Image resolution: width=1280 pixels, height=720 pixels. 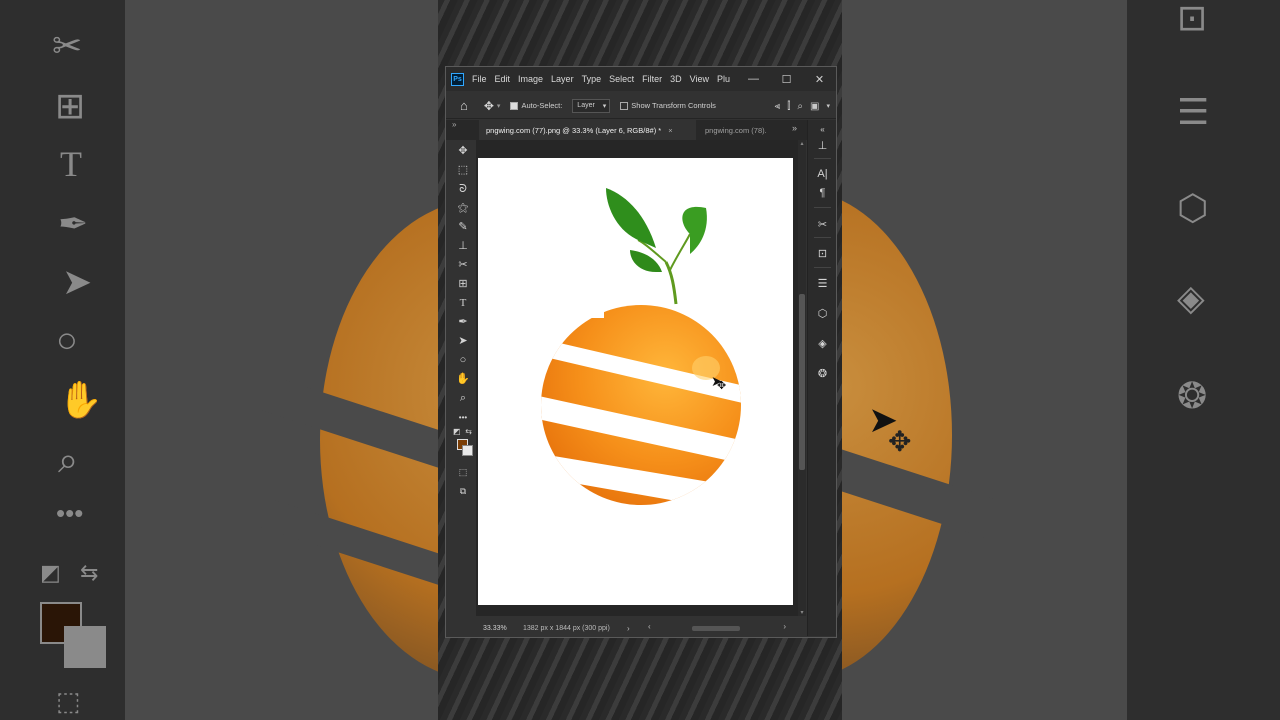 I want to click on show-transform-controls-checkbox, so click(x=624, y=105).